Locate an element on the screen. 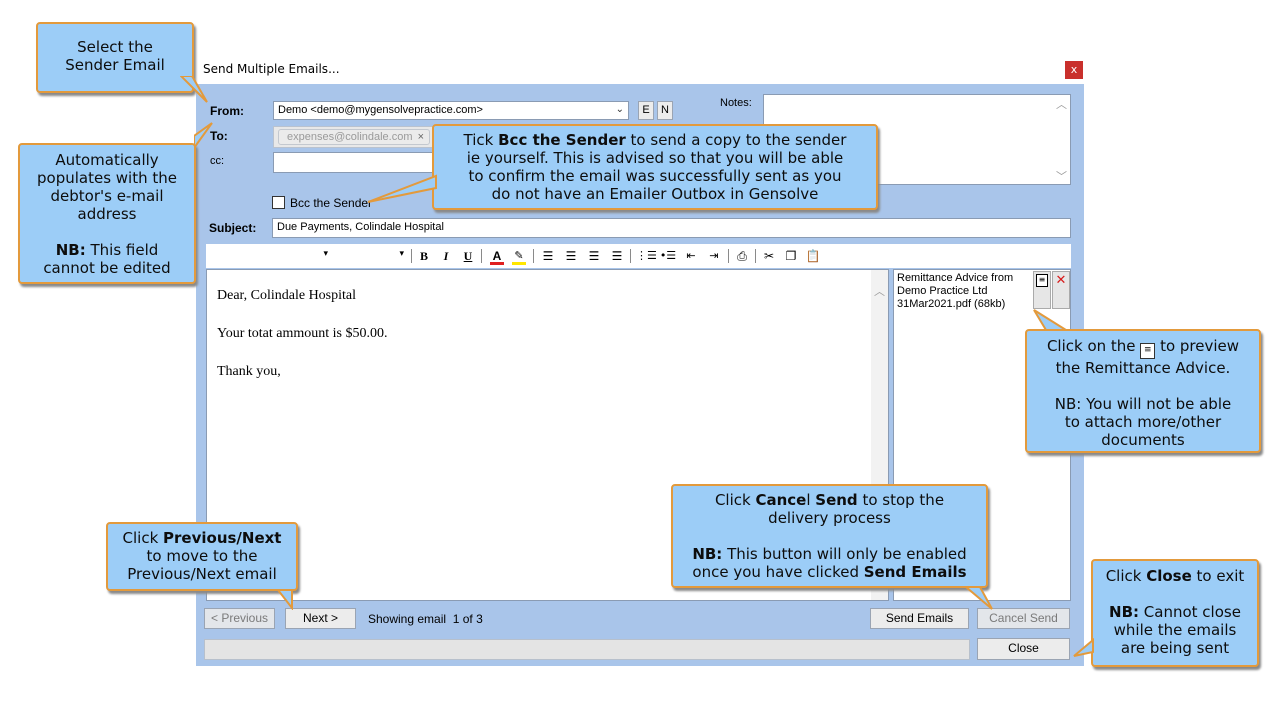  callout-text: Cannot close is located at coordinates (1190, 612).